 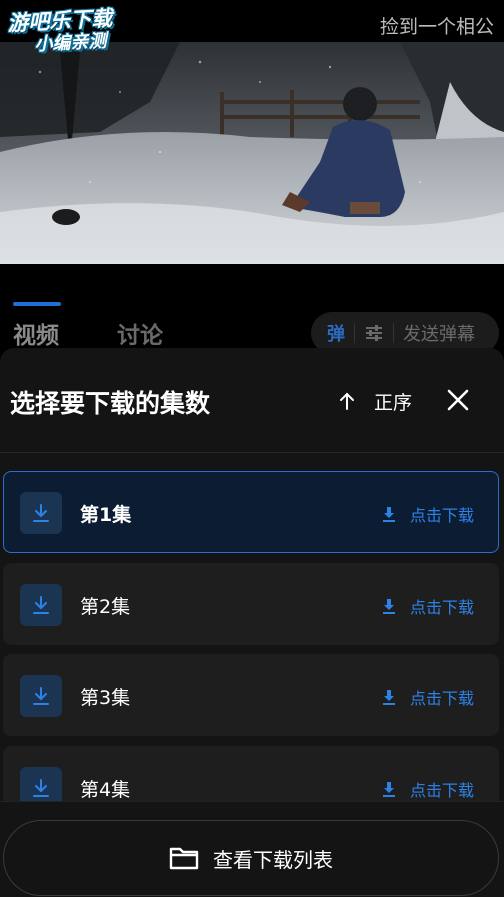 I want to click on sort-order-button: 正序, so click(x=374, y=401).